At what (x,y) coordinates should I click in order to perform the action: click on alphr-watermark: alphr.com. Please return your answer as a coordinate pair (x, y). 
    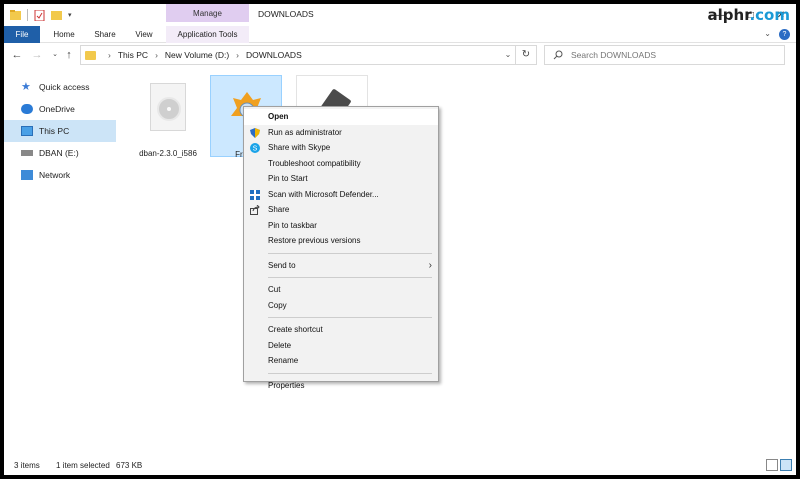
    Looking at the image, I should click on (748, 15).